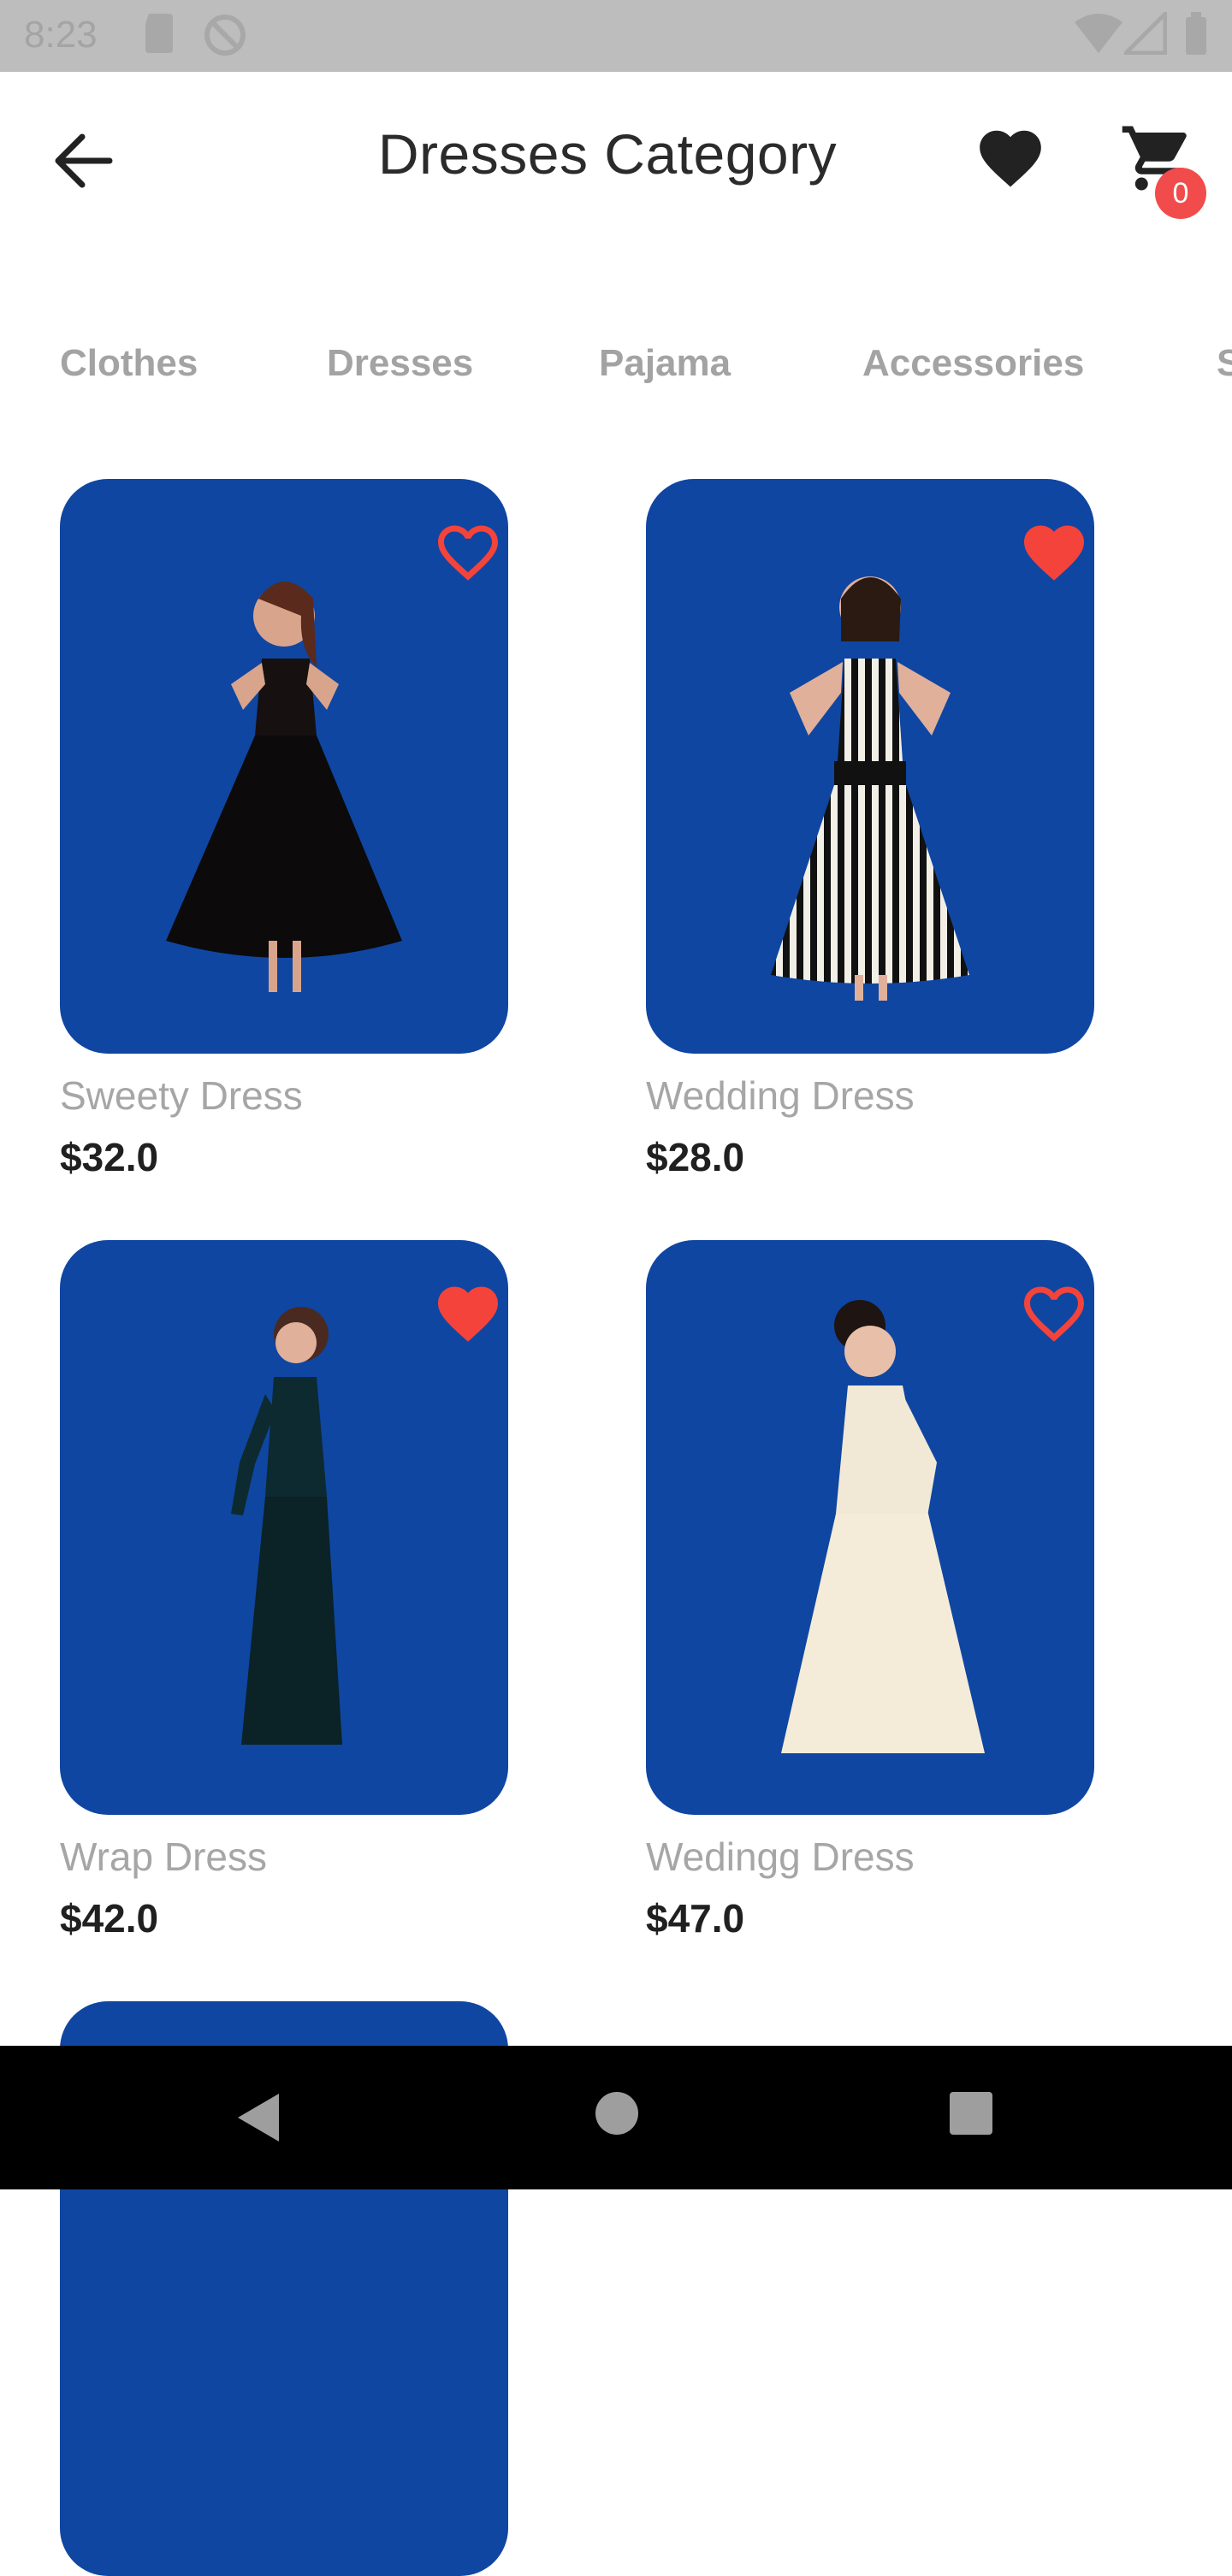  What do you see at coordinates (400, 363) in the screenshot?
I see `tab-dresses: Dresses` at bounding box center [400, 363].